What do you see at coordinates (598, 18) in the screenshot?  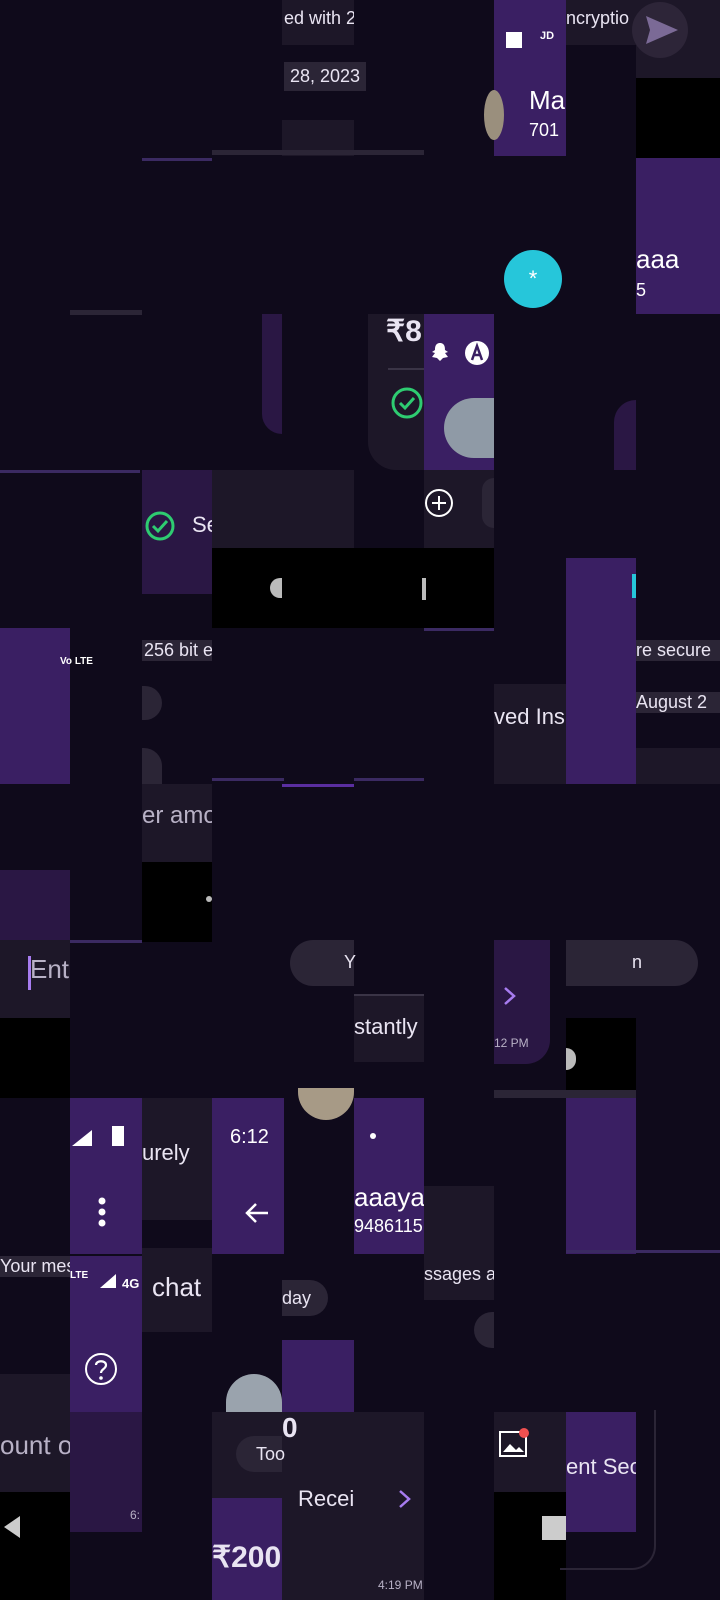 I see `encryption-banner-text: ncryptio` at bounding box center [598, 18].